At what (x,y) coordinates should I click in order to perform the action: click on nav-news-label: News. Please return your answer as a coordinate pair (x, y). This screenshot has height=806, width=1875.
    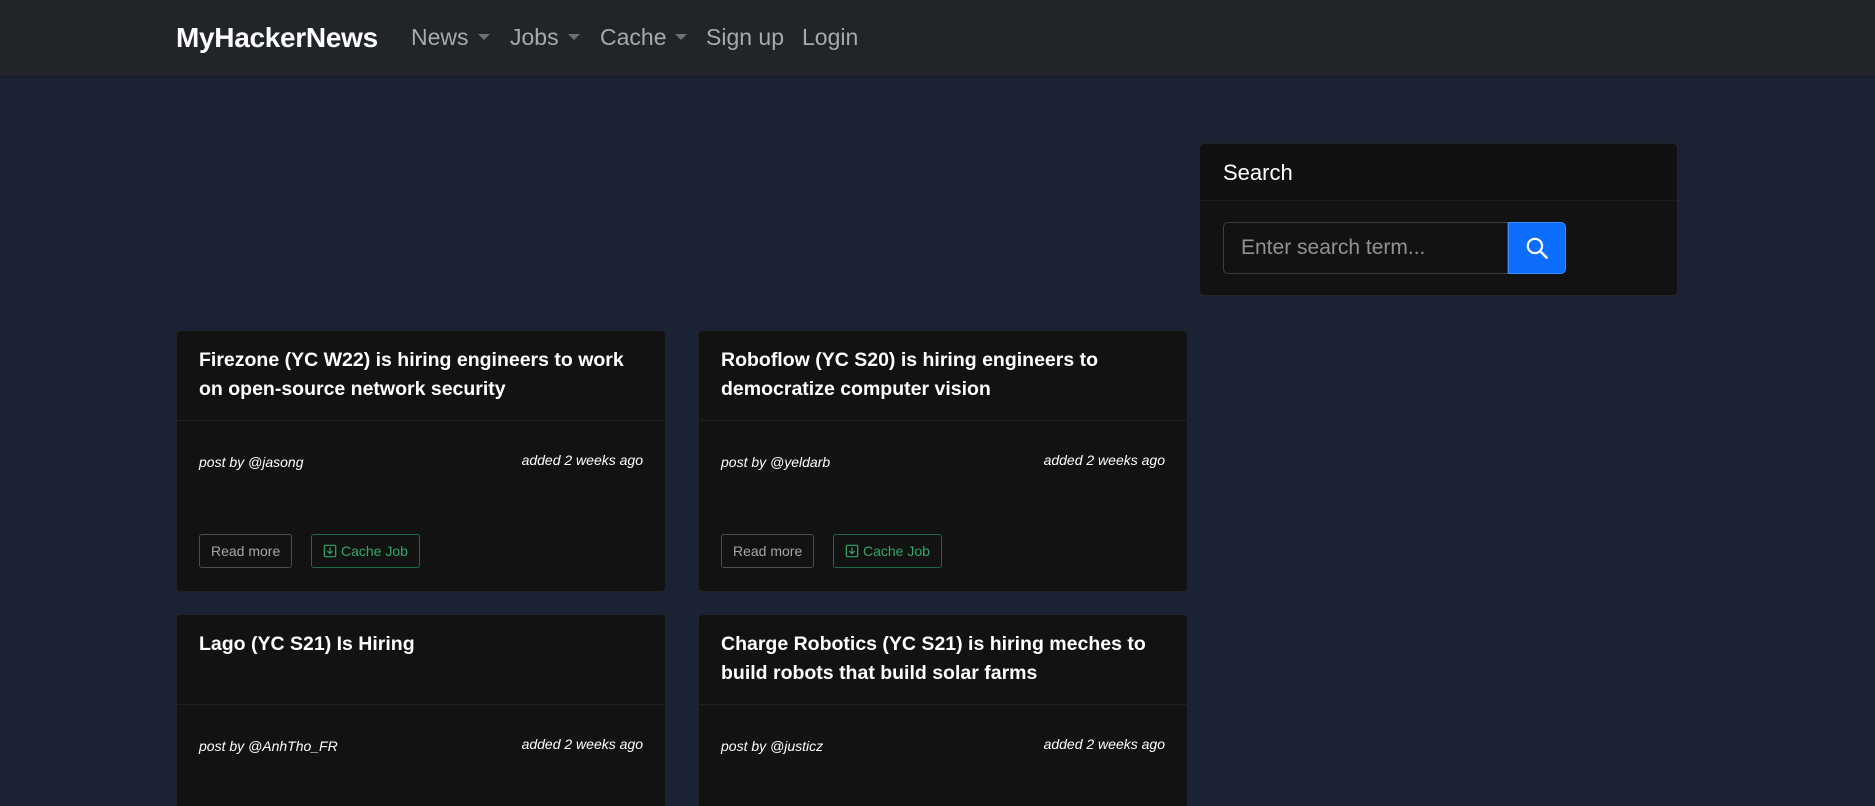
    Looking at the image, I should click on (440, 37).